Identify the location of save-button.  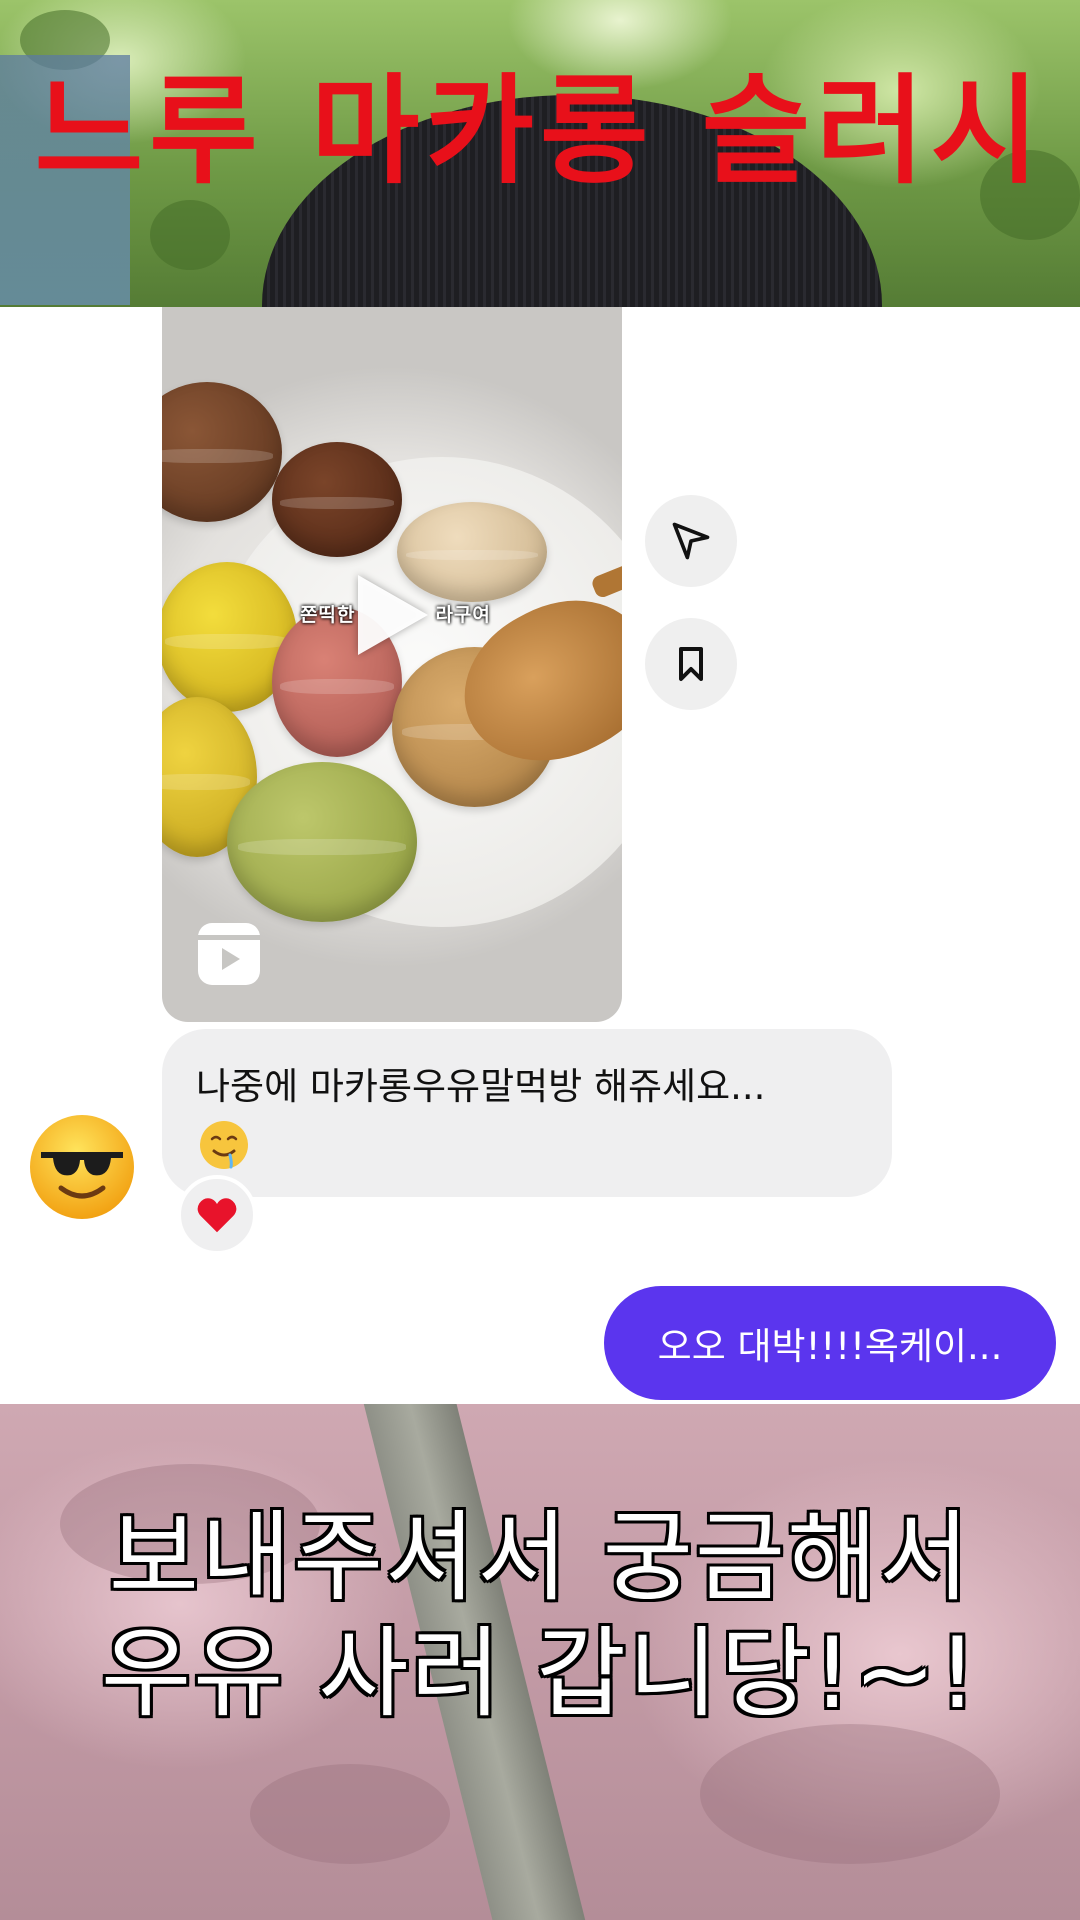
(691, 664).